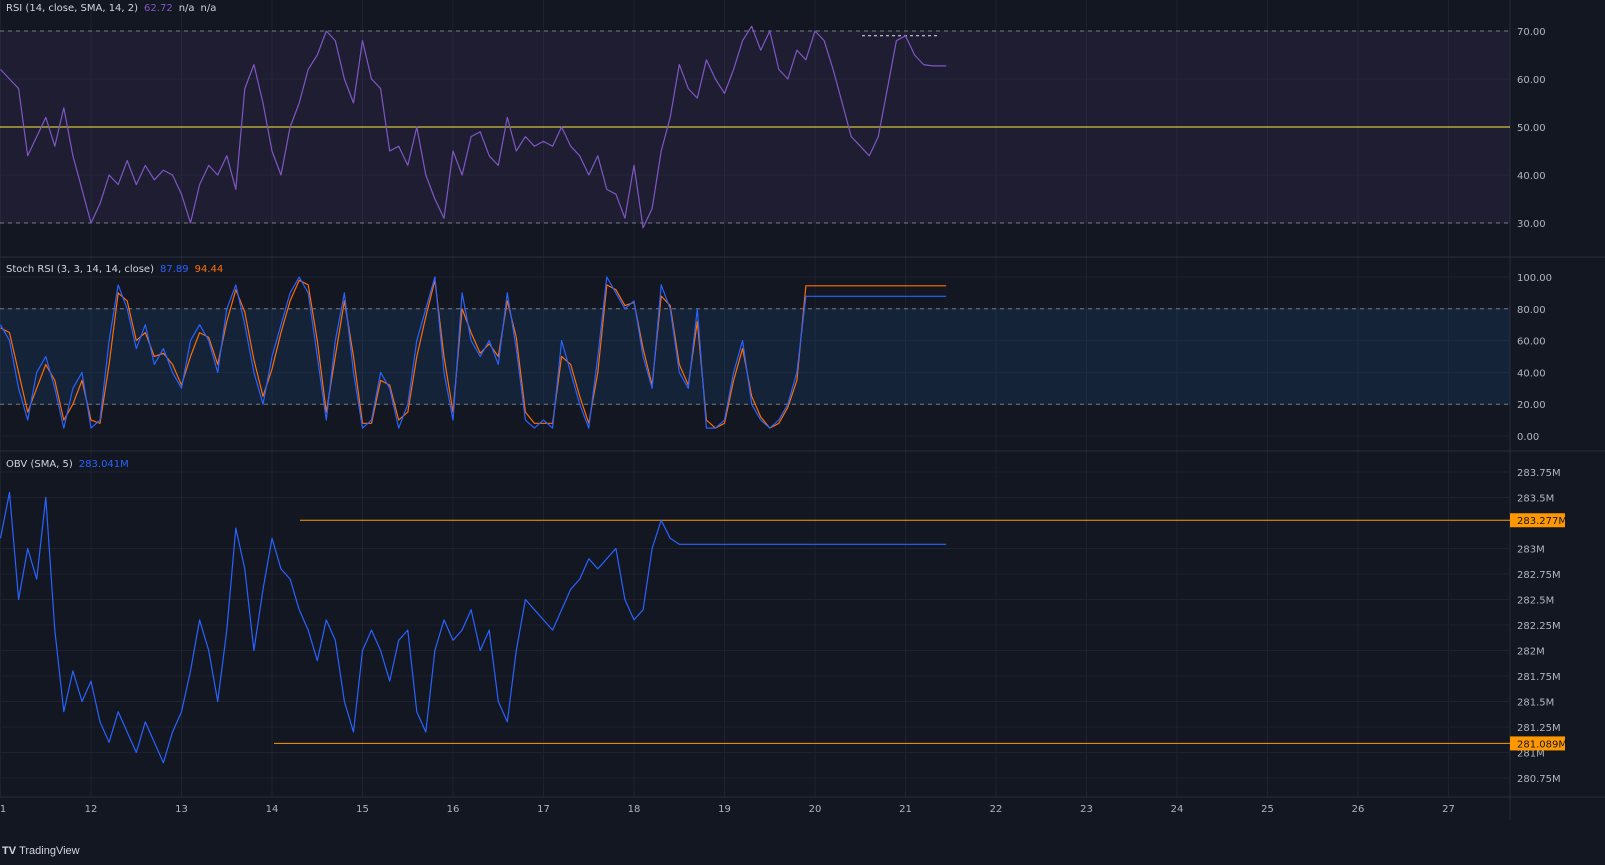 The image size is (1605, 865). What do you see at coordinates (1542, 744) in the screenshot?
I see `obv-level-low-badge: 281.089M` at bounding box center [1542, 744].